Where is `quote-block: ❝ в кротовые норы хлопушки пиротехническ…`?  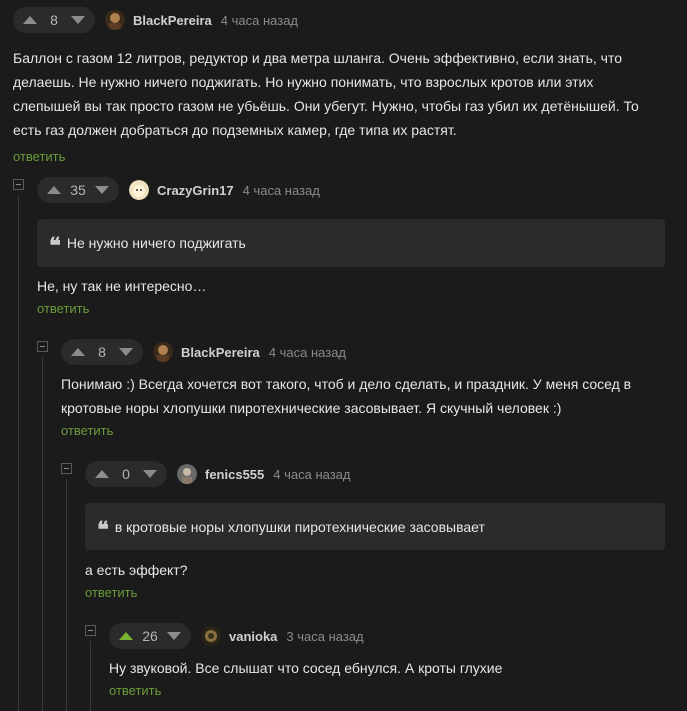 quote-block: ❝ в кротовые норы хлопушки пиротехническ… is located at coordinates (375, 526).